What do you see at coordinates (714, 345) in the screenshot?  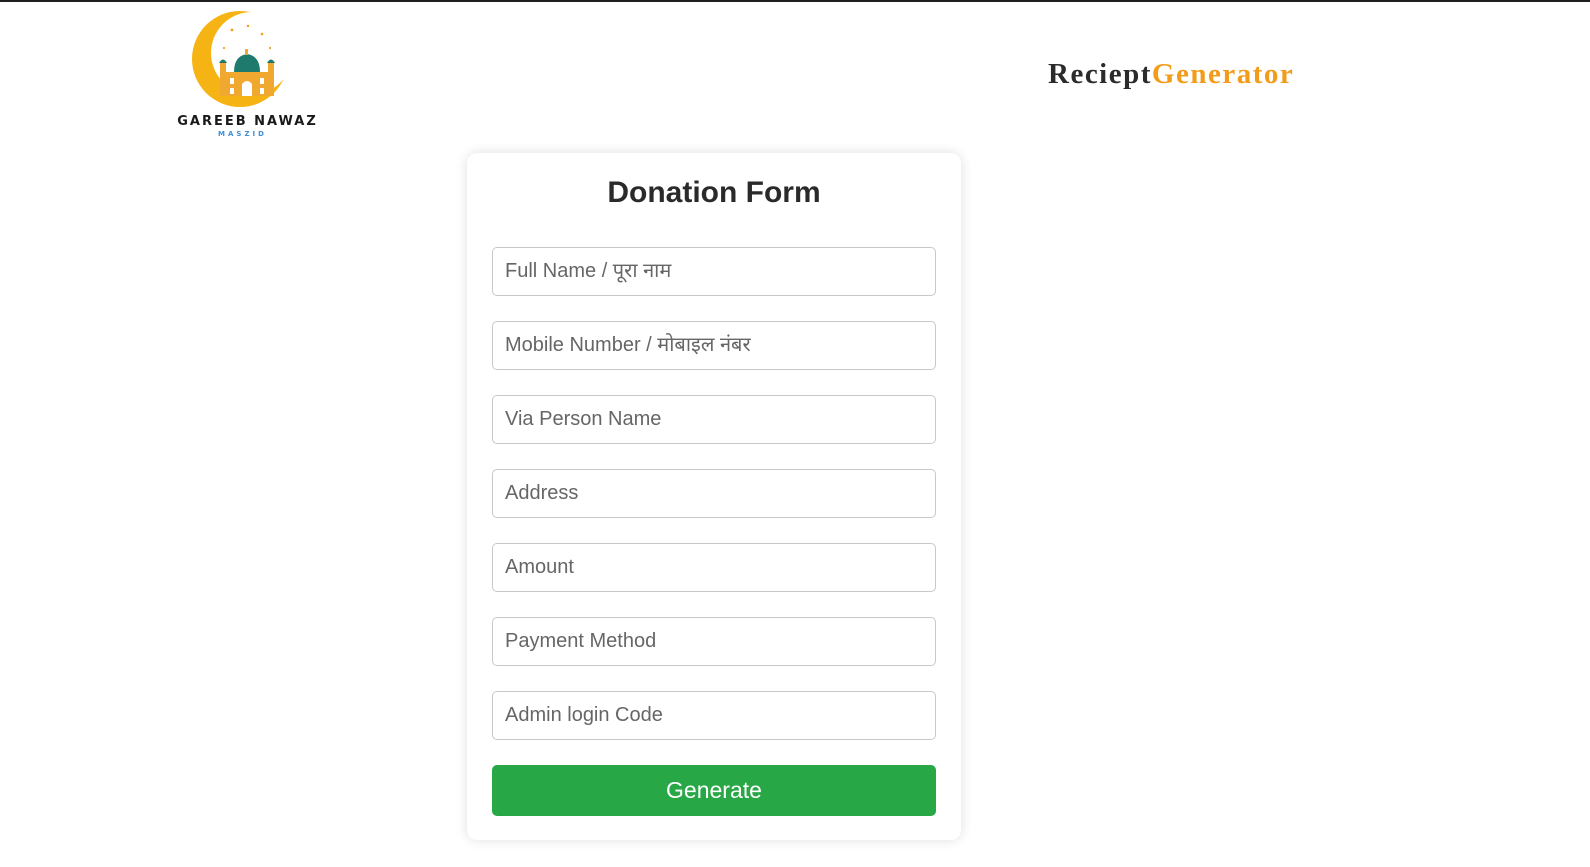 I see `mobile-number-input` at bounding box center [714, 345].